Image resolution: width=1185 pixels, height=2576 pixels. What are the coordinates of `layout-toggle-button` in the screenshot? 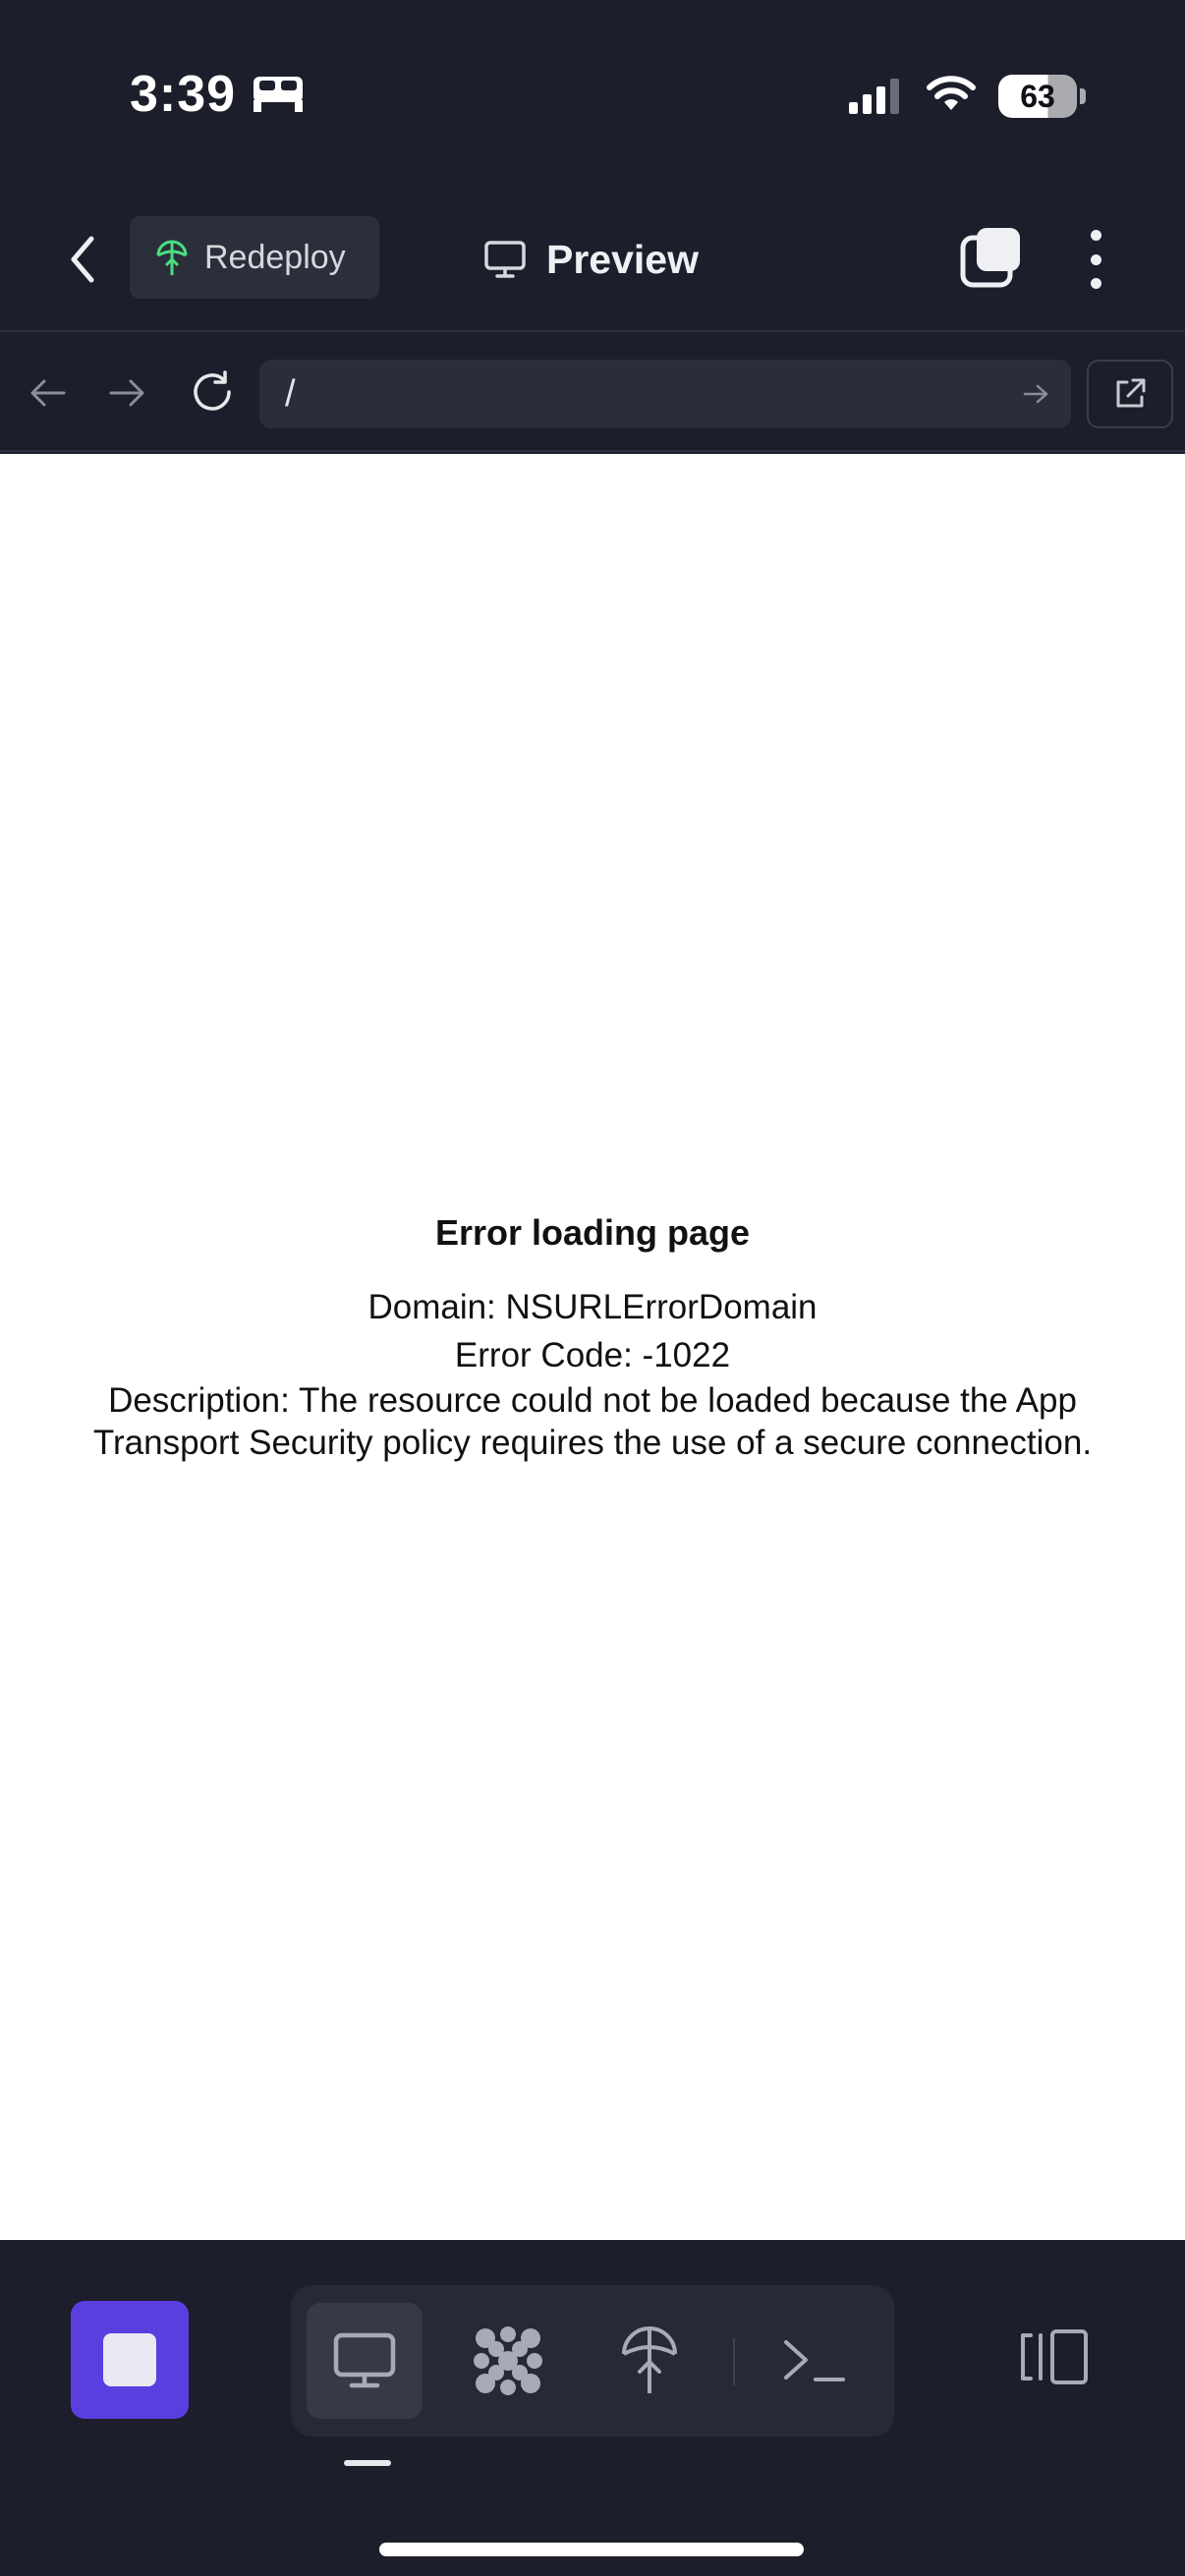 It's located at (1054, 2357).